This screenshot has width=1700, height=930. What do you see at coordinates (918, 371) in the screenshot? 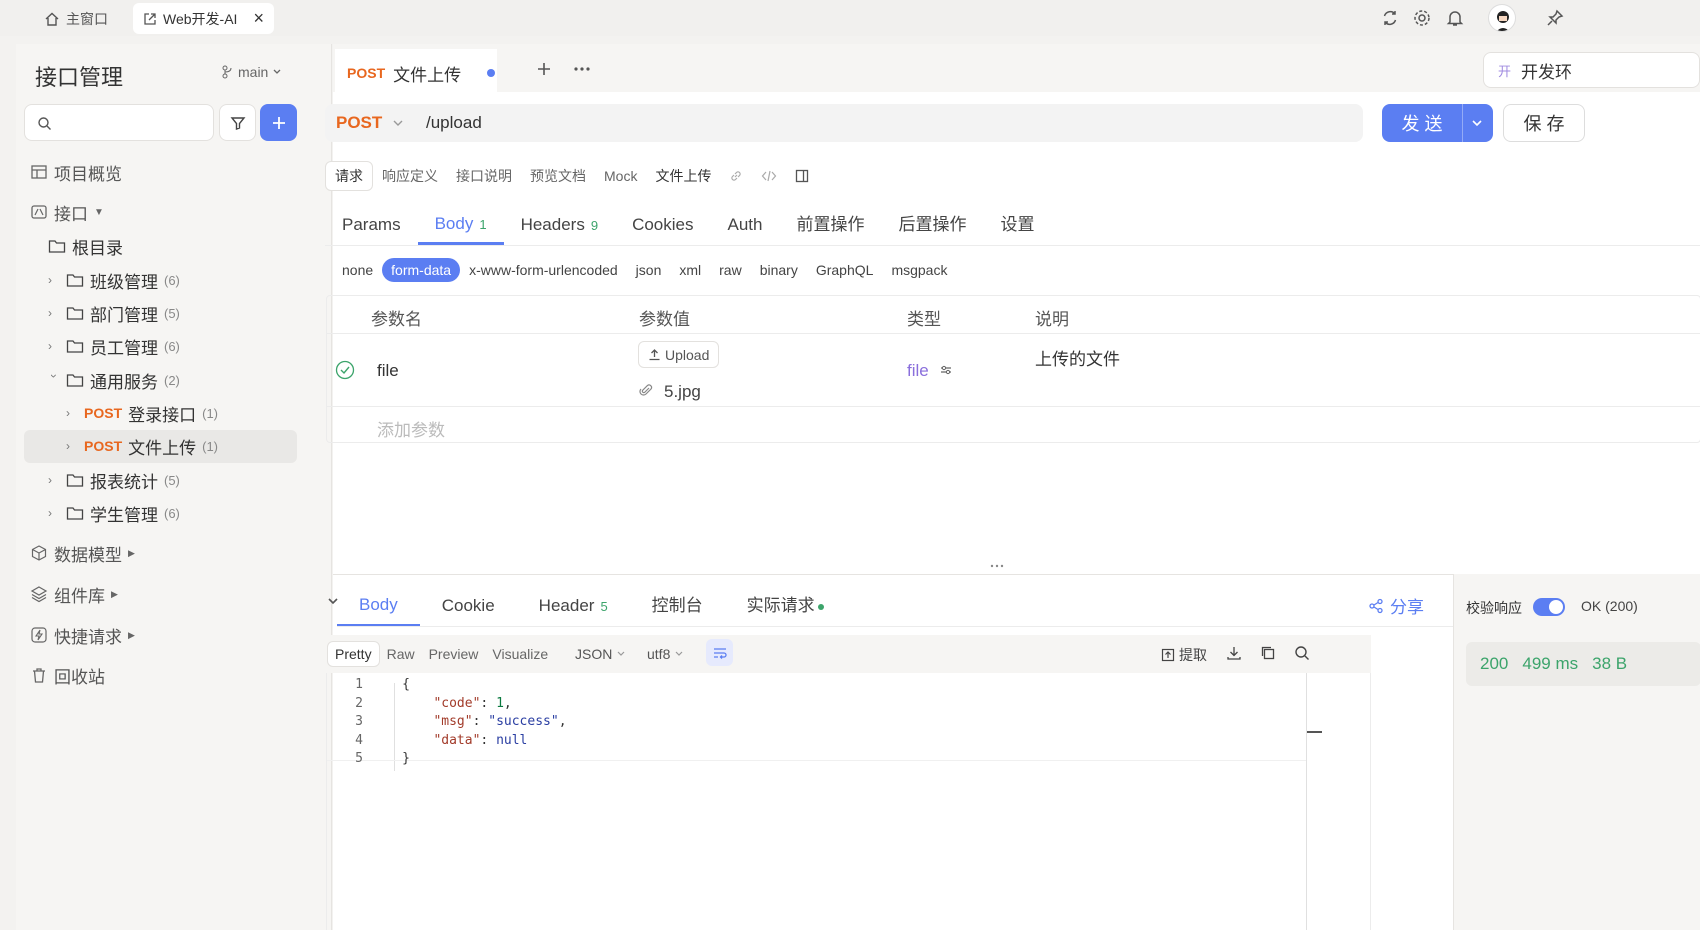
I see `param-type: file` at bounding box center [918, 371].